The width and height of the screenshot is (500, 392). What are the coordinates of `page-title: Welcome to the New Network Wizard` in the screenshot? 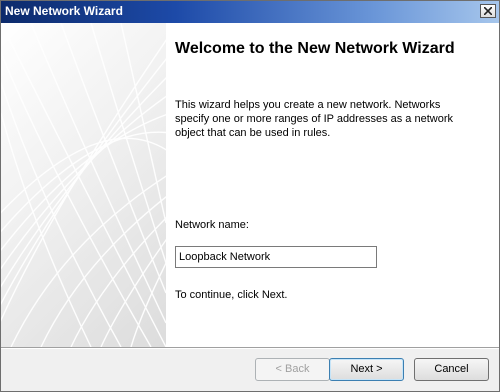 It's located at (315, 48).